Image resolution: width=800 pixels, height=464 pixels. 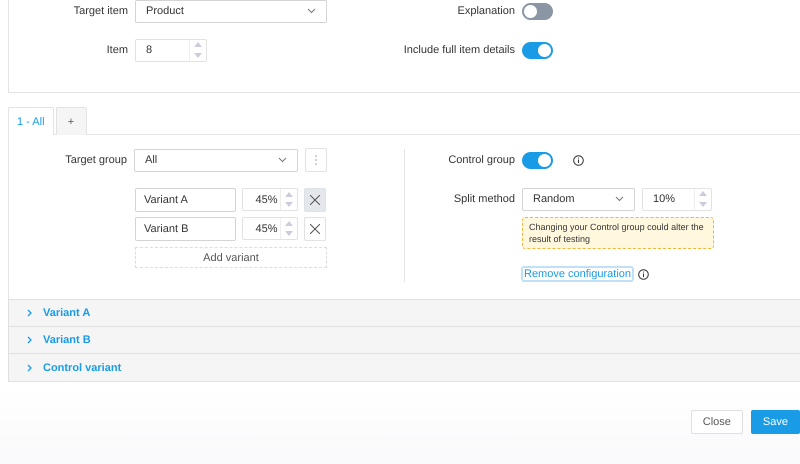 I want to click on target-item-select: Product, so click(x=231, y=11).